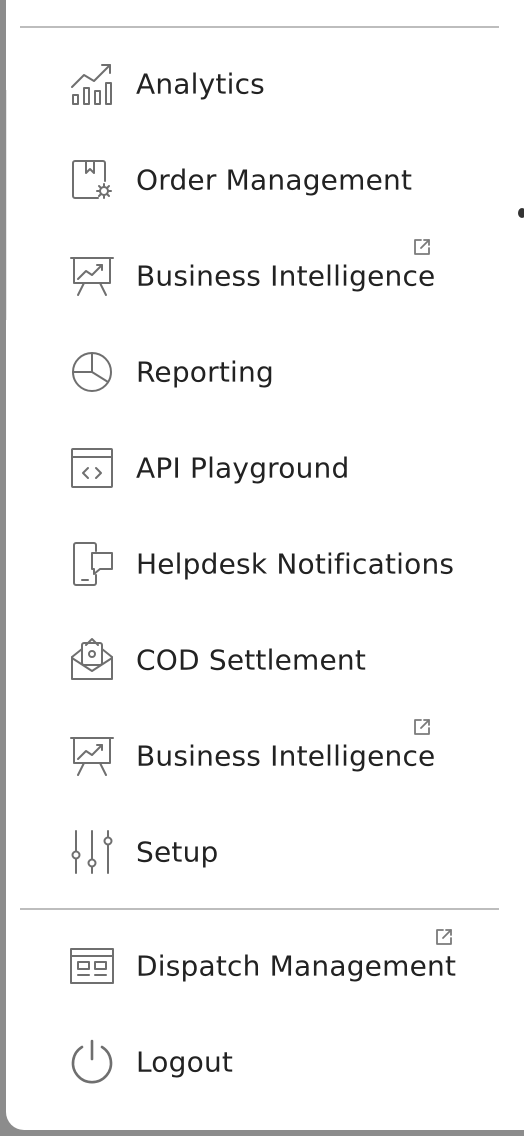 This screenshot has height=1136, width=524. I want to click on dispatch-board-icon, so click(92, 966).